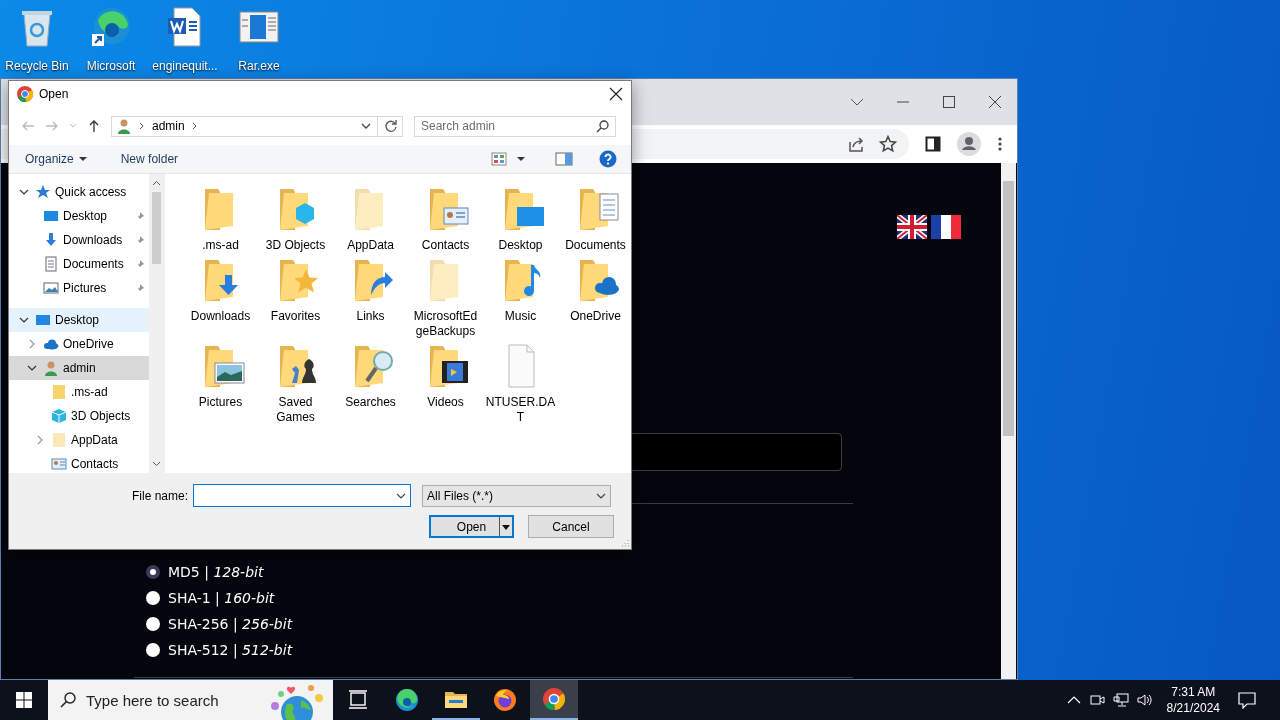  Describe the element at coordinates (79, 416) in the screenshot. I see `nav-item: 3D Objects` at that location.